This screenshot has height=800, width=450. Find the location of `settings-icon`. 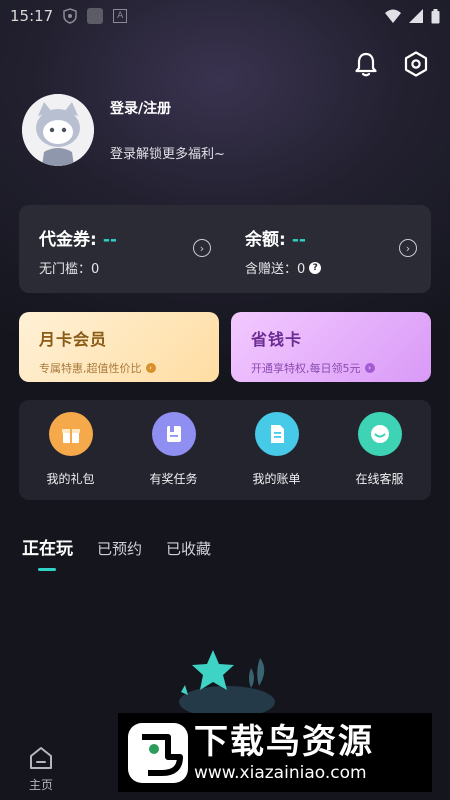

settings-icon is located at coordinates (416, 64).